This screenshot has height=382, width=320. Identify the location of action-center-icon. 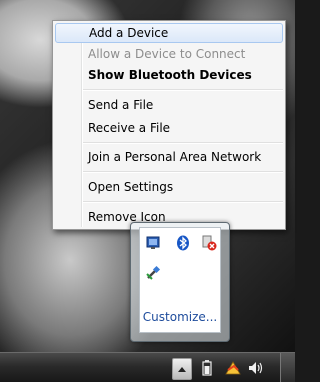
(233, 368).